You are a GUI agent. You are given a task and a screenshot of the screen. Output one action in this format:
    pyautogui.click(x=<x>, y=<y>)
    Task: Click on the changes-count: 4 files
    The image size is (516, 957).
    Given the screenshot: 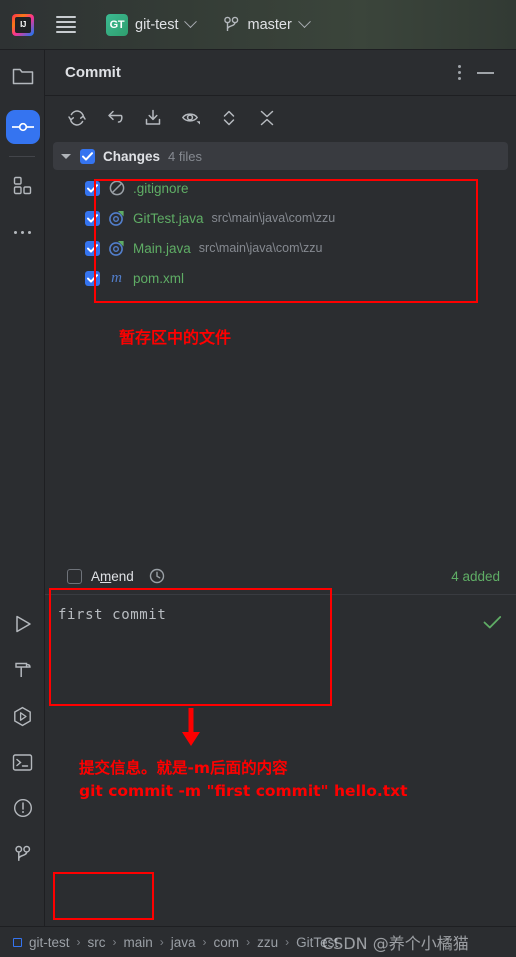 What is the action you would take?
    pyautogui.click(x=185, y=156)
    